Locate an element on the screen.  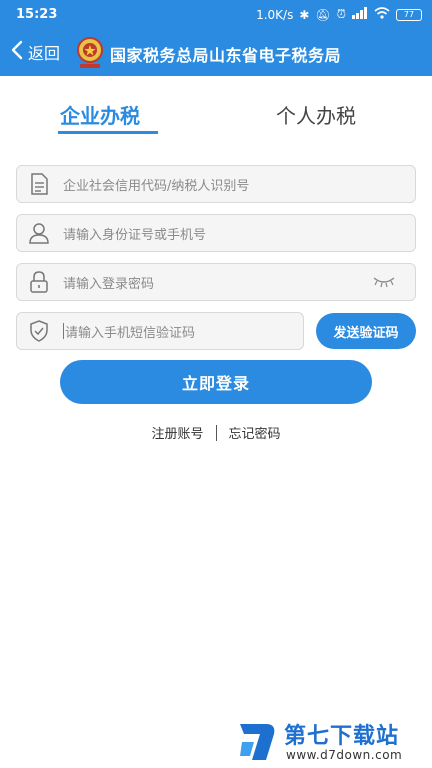
back-button: 返回 is located at coordinates (35, 52).